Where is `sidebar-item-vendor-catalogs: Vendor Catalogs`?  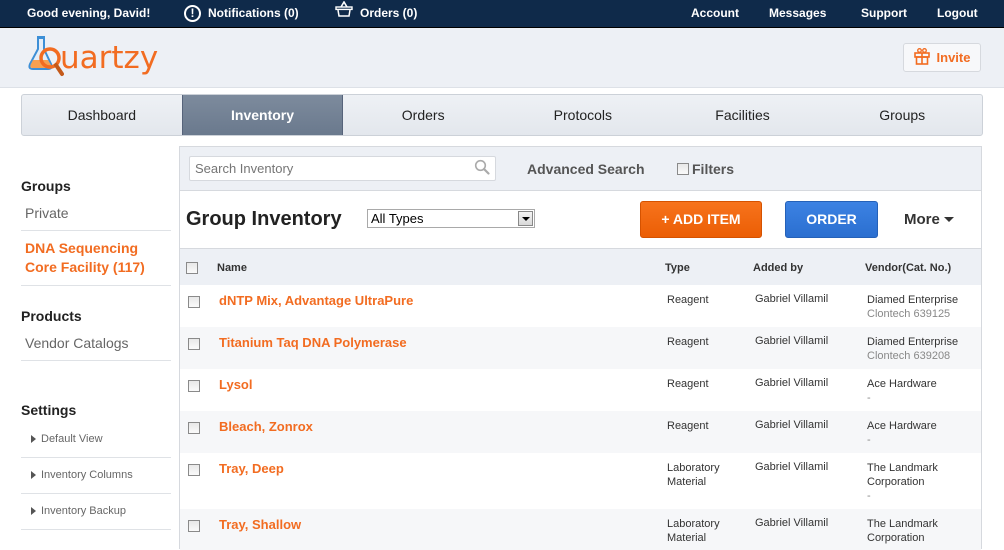
sidebar-item-vendor-catalogs: Vendor Catalogs is located at coordinates (77, 343).